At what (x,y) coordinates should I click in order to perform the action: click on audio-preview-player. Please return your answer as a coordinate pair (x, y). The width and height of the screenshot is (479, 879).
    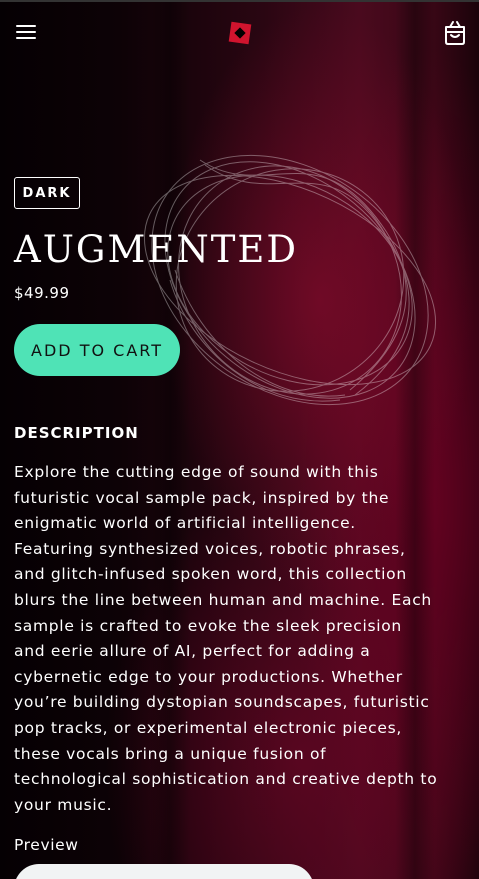
    Looking at the image, I should click on (164, 871).